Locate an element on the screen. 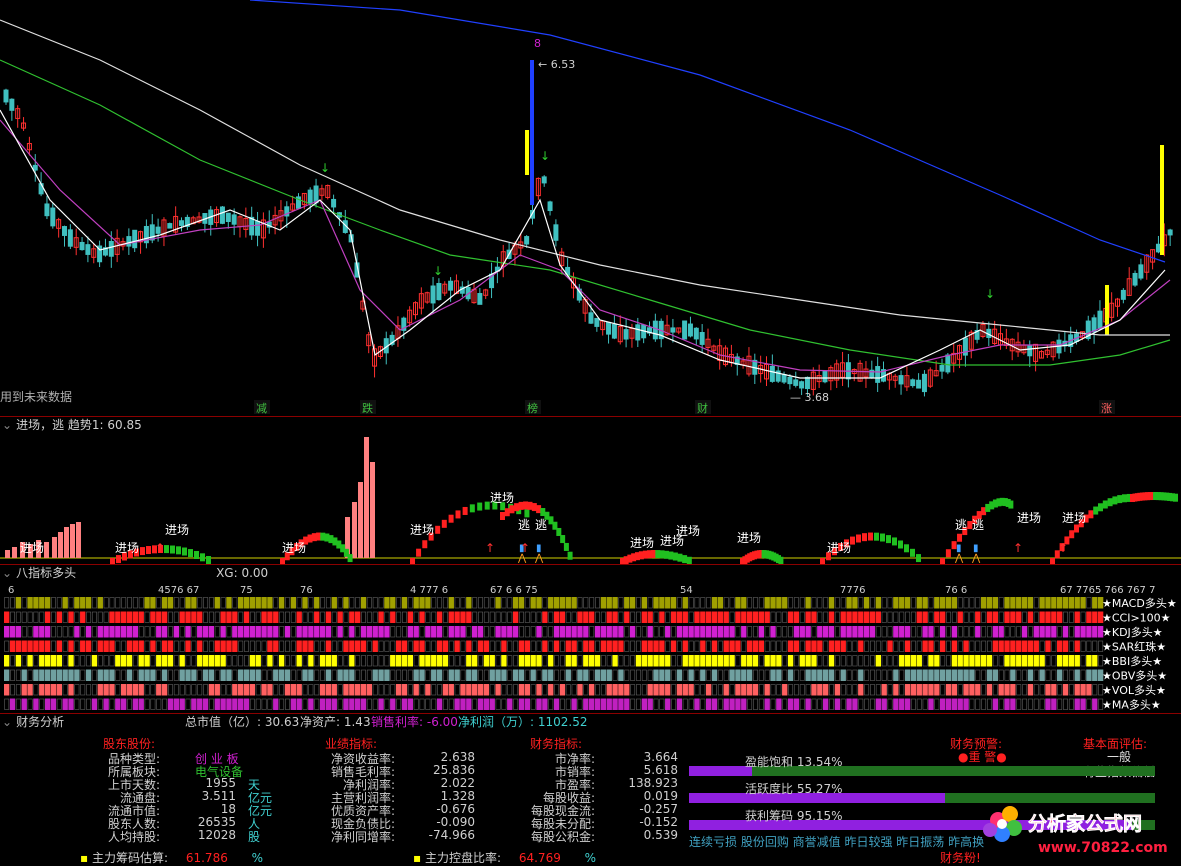 This screenshot has width=1181, height=866. up-arrow-icon: ↑ is located at coordinates (160, 548).